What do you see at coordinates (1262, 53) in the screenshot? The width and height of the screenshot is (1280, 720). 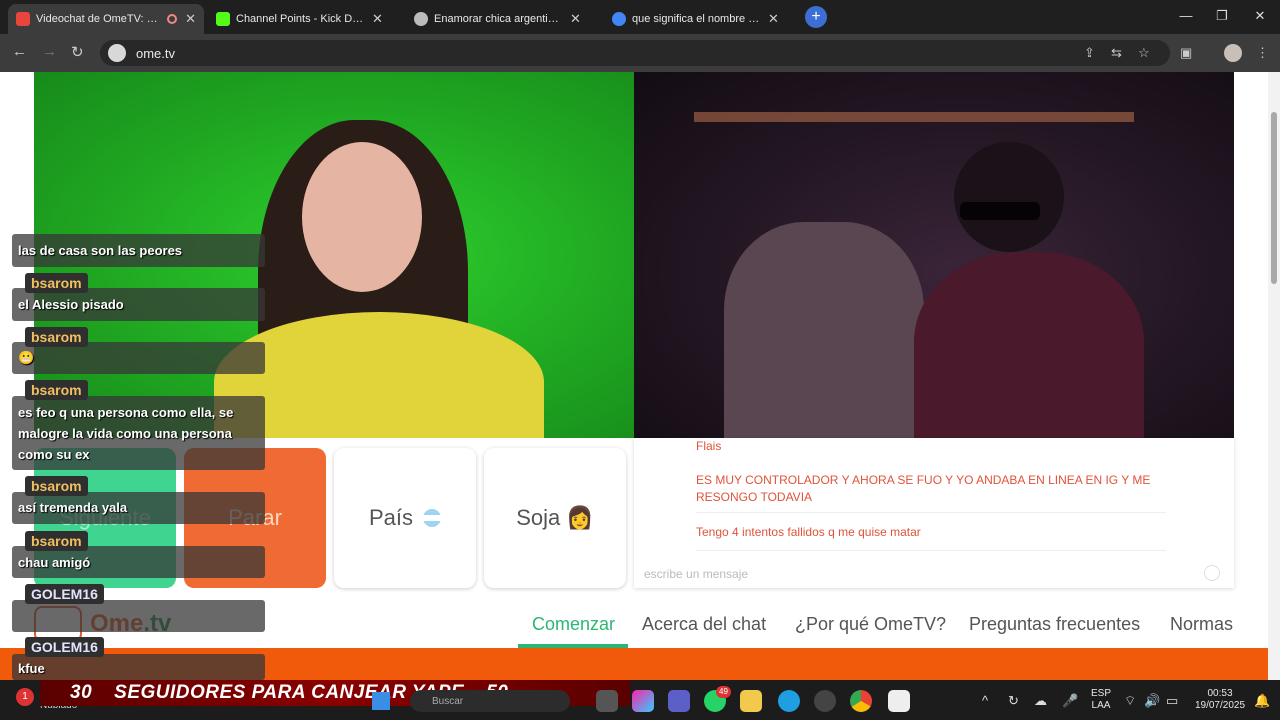 I see `menu-kebab-icon: ⋮` at bounding box center [1262, 53].